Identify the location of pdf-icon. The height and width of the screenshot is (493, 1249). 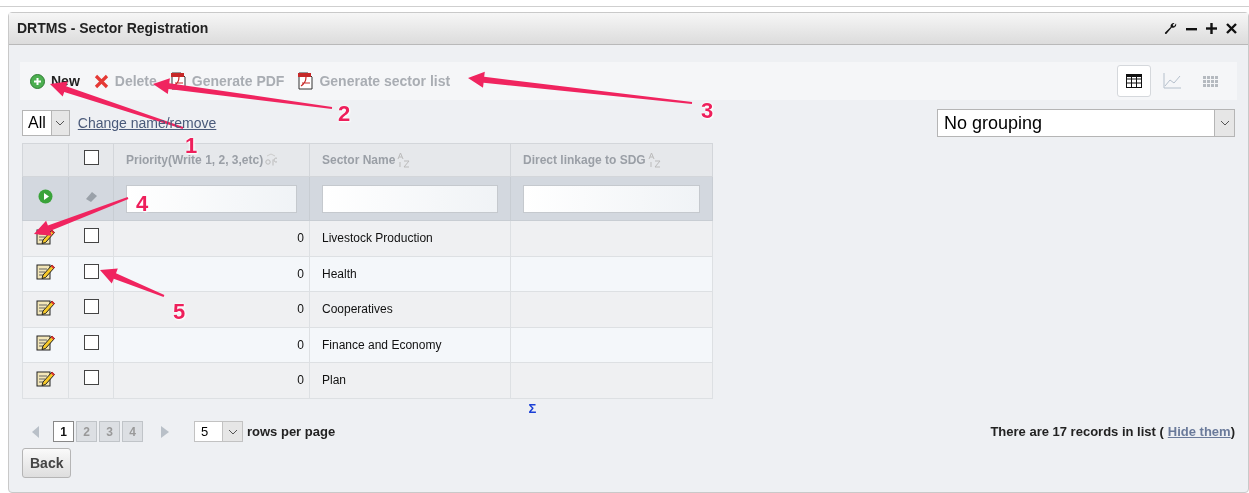
(306, 81).